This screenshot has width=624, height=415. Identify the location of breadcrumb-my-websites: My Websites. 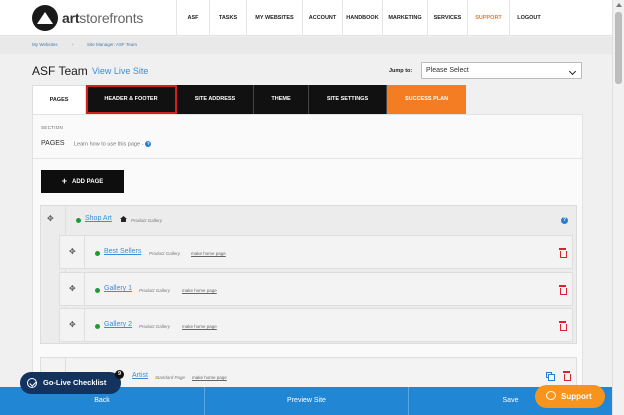
(45, 44).